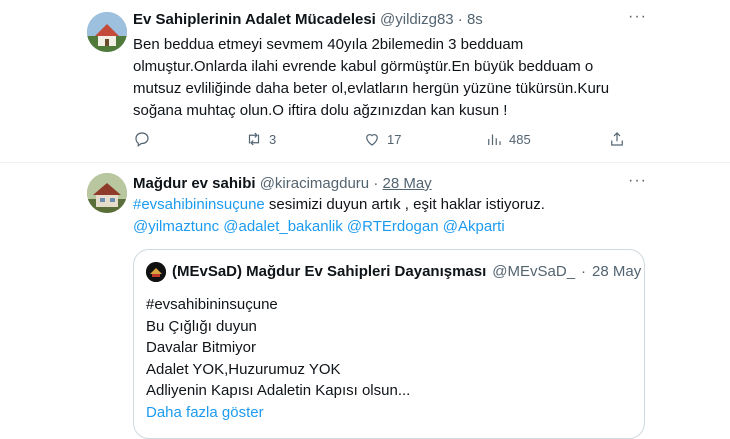 The width and height of the screenshot is (730, 439). Describe the element at coordinates (616, 272) in the screenshot. I see `quoted-timestamp: 28 May` at that location.